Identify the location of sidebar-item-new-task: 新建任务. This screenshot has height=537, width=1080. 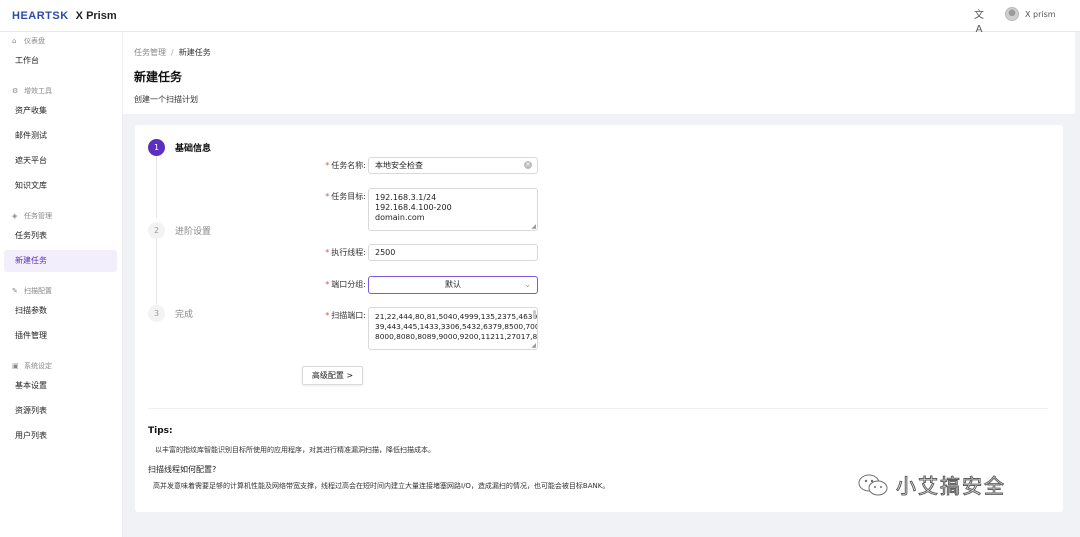
(60, 261).